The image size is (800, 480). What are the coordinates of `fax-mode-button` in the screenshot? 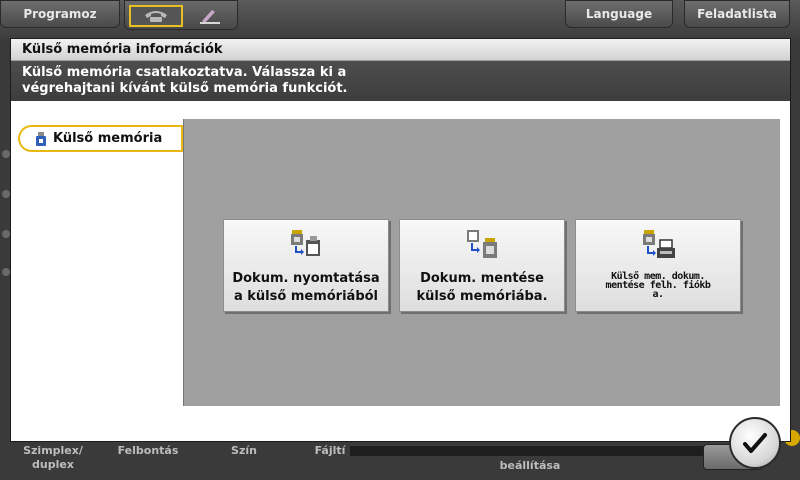 It's located at (156, 16).